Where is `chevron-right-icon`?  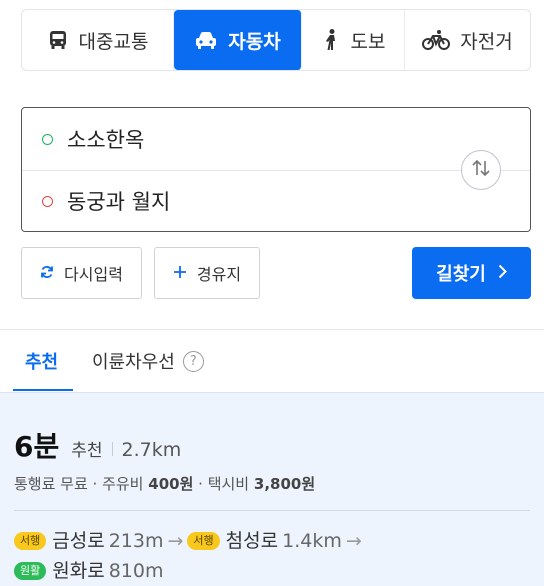 chevron-right-icon is located at coordinates (502, 273).